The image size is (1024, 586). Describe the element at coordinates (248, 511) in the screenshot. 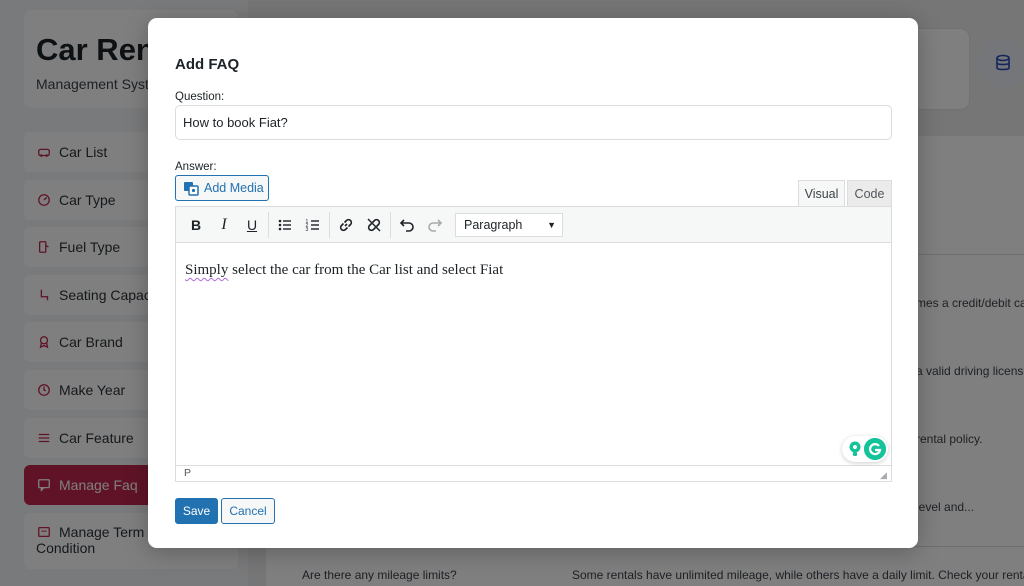

I see `cancel-button: Cancel` at that location.